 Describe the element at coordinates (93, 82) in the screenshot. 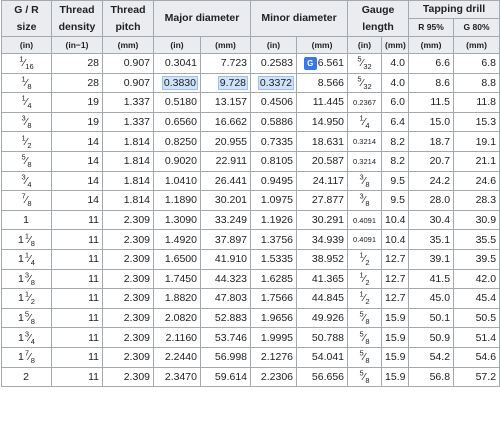

I see `density-cell-value: 28` at that location.